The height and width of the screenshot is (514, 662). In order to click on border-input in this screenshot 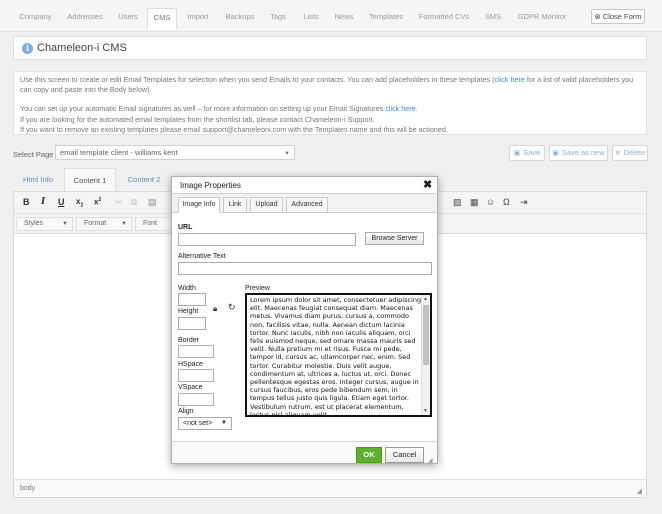, I will do `click(196, 351)`.